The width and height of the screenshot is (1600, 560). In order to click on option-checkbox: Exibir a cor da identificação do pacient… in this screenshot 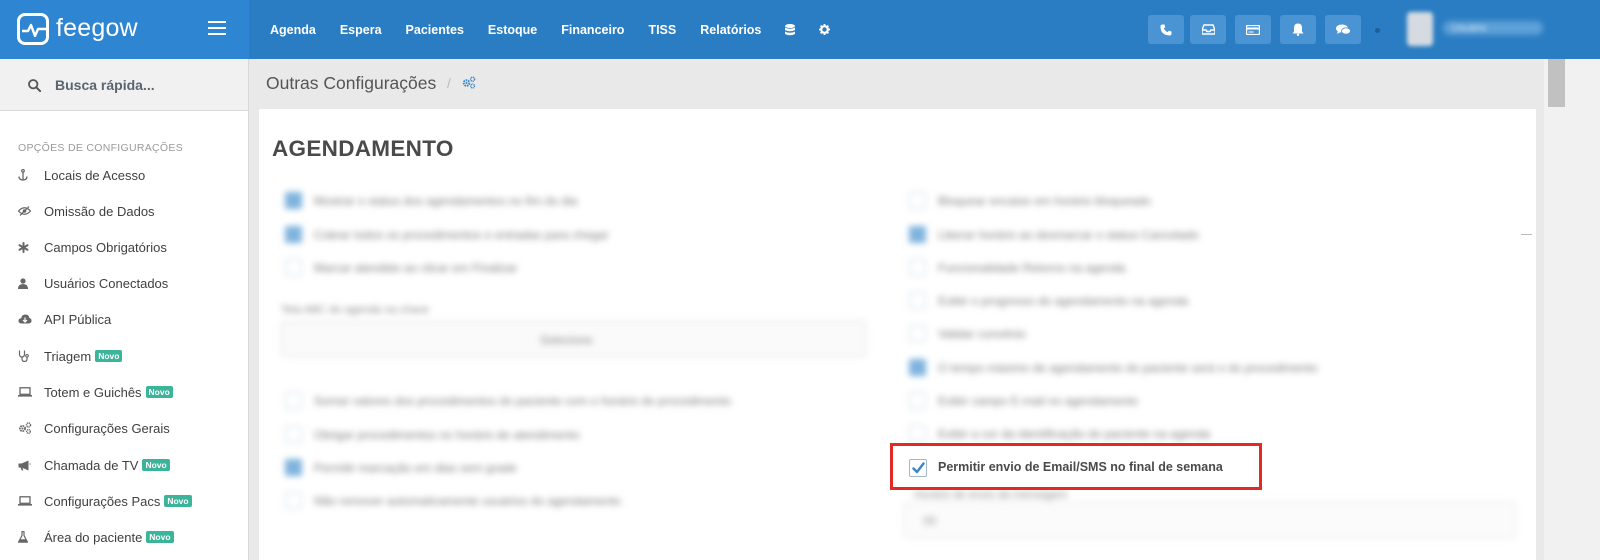, I will do `click(1059, 433)`.